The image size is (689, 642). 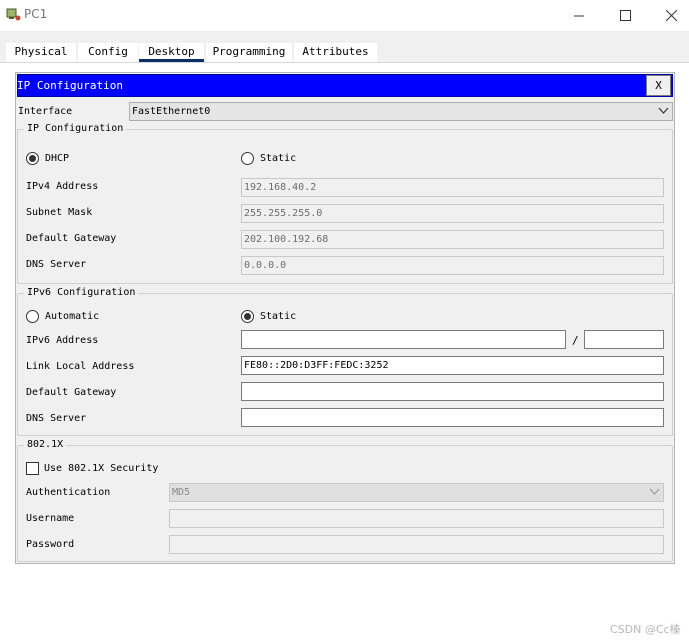 I want to click on ipv4-address-label: IPv4 Address, so click(x=62, y=186).